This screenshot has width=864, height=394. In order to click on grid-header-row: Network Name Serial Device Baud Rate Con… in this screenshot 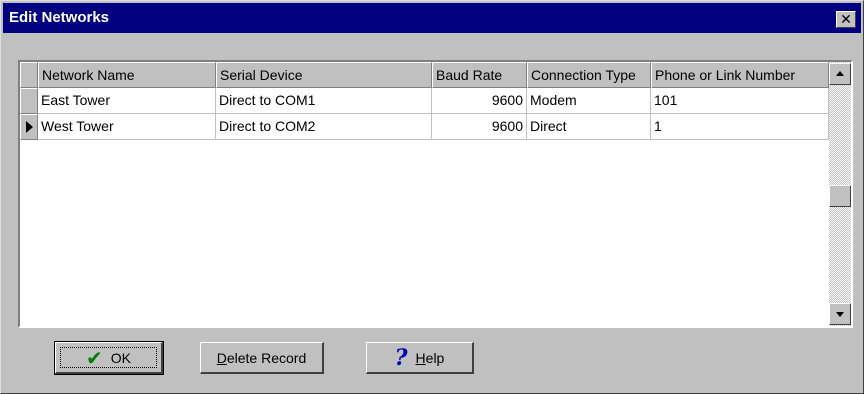, I will do `click(424, 75)`.